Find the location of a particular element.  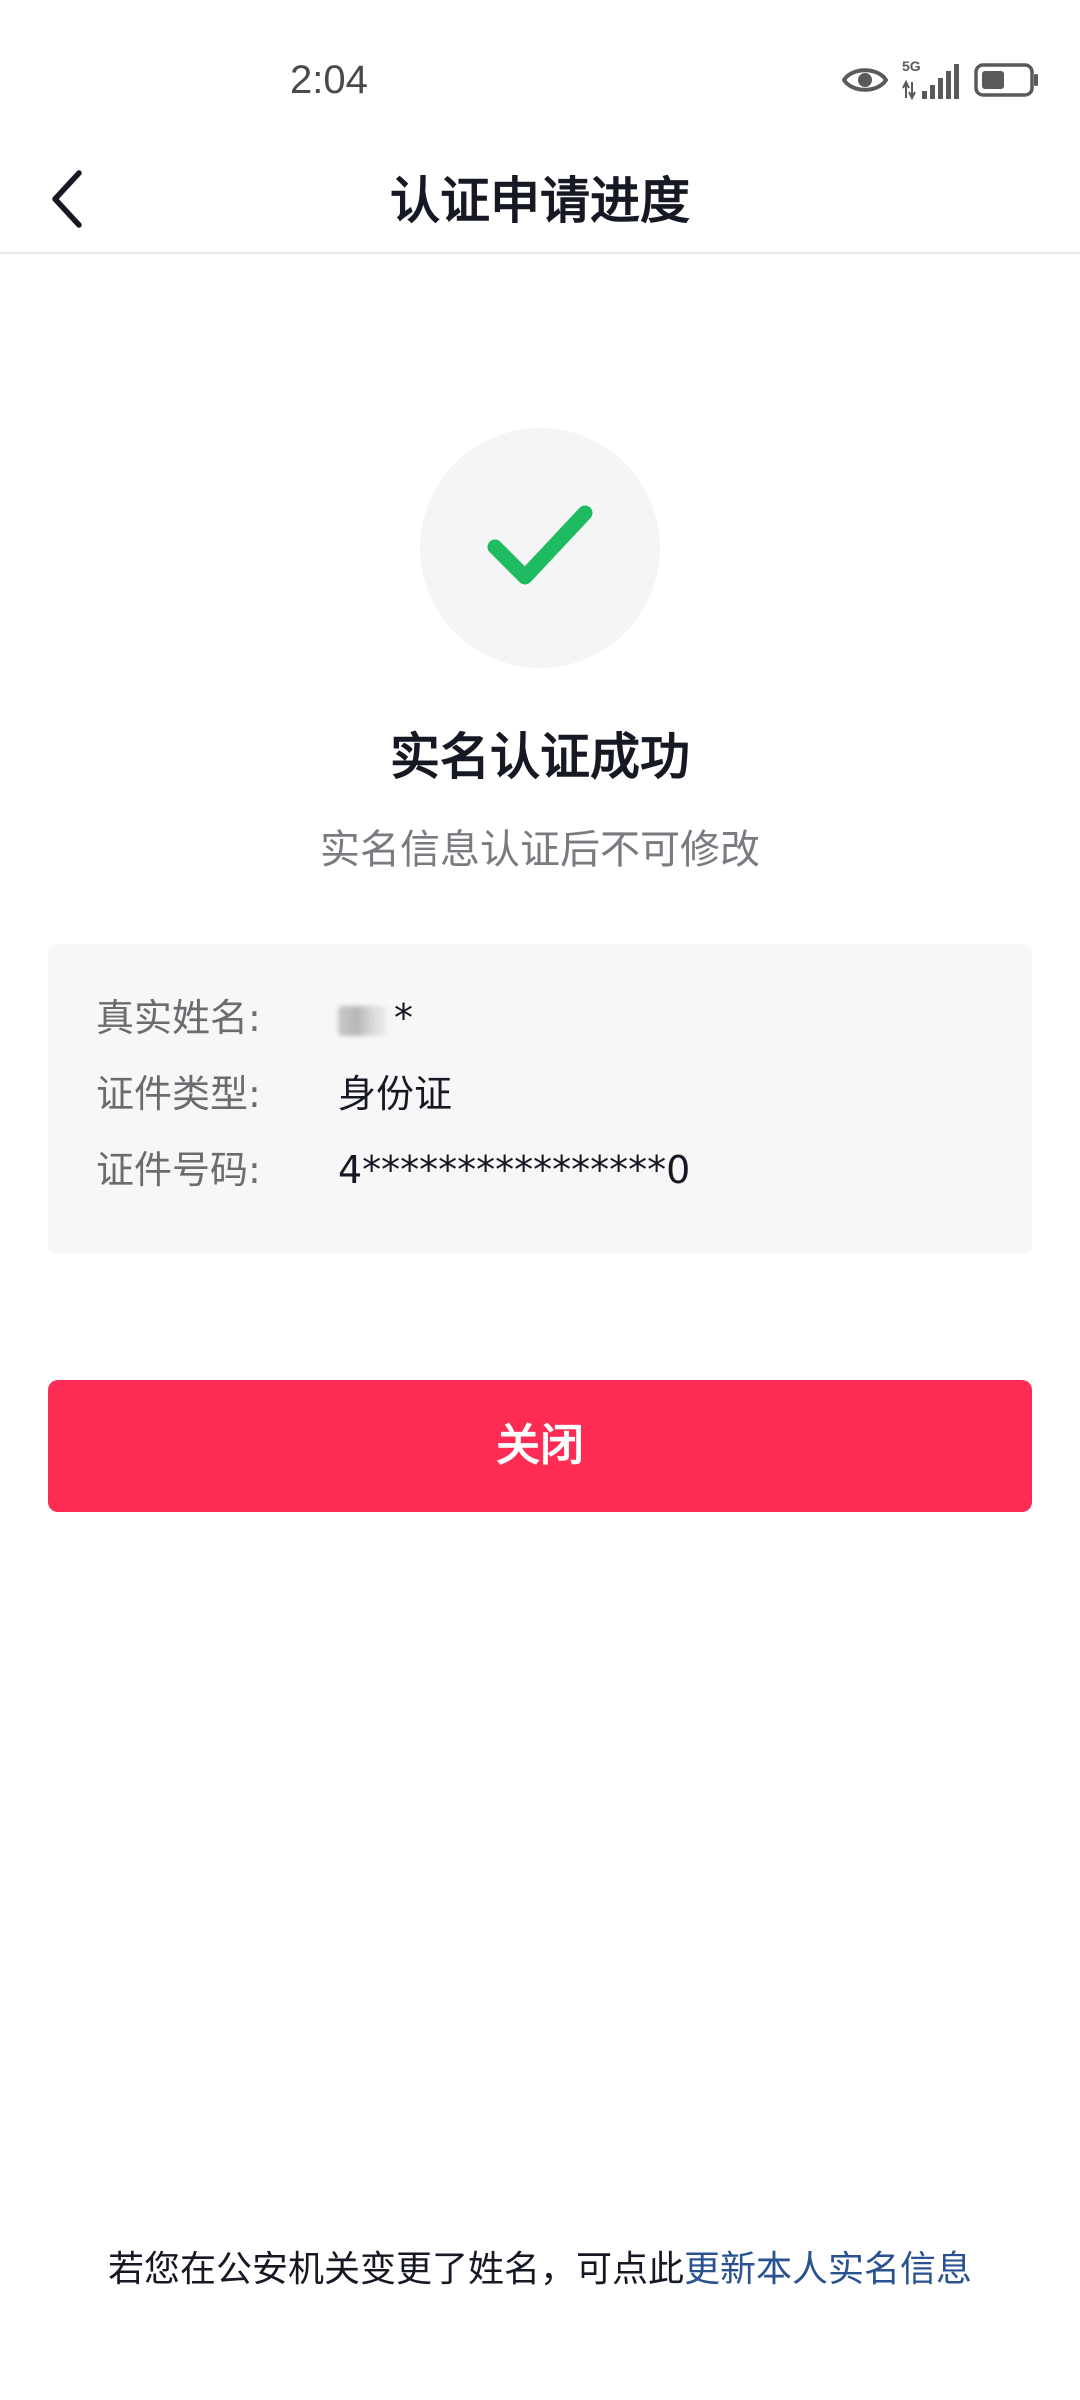

info-row-name: 真实姓名: * is located at coordinates (540, 1018).